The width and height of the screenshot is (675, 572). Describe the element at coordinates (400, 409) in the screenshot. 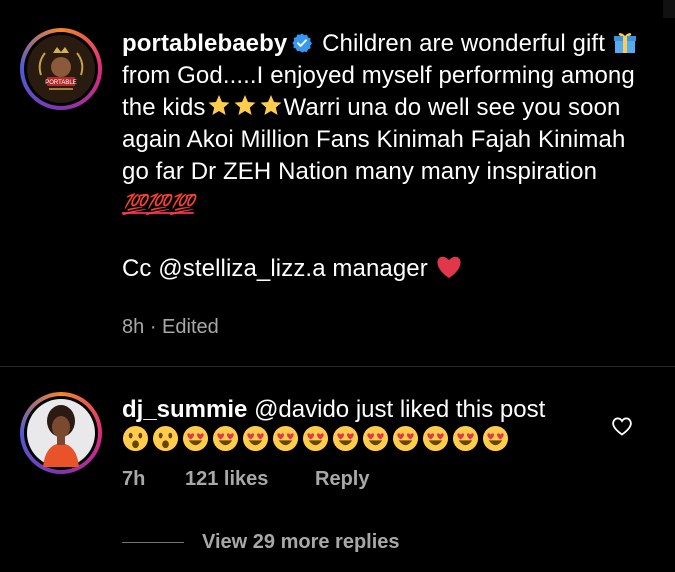

I see `comment-body: @davido just liked this post` at that location.